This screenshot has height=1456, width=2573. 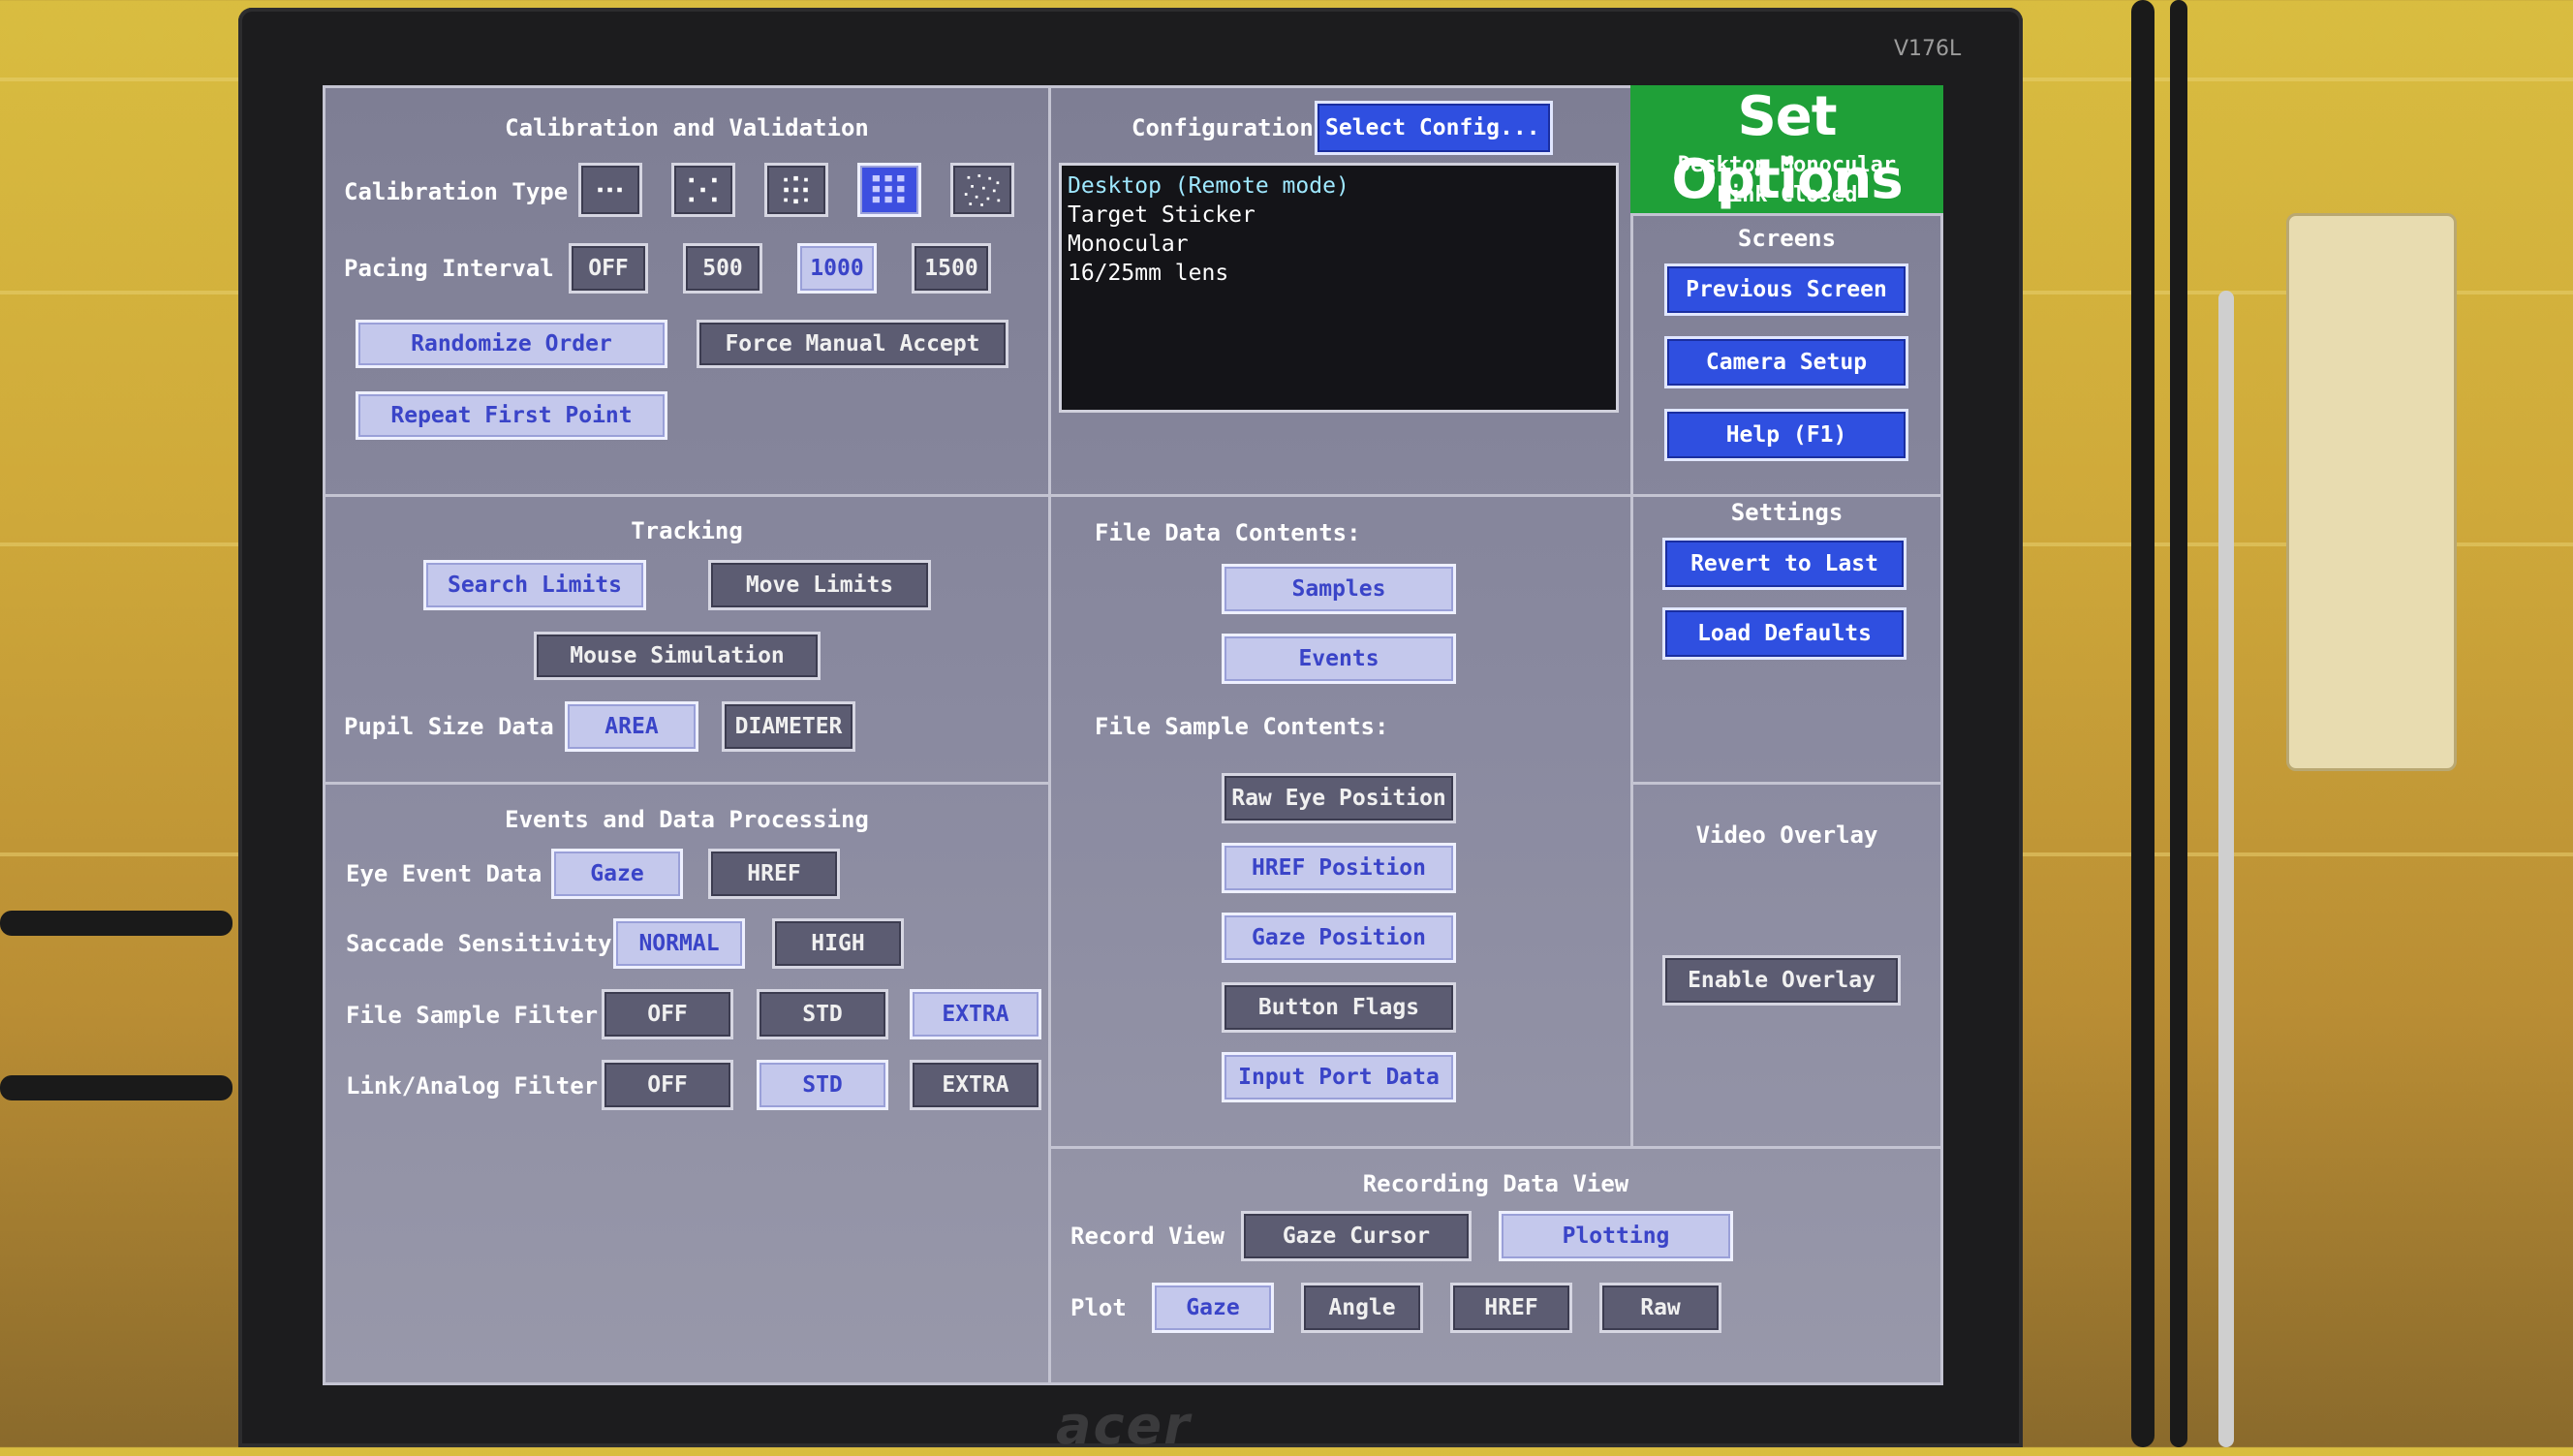 I want to click on eye-event-gaze-button: Gaze, so click(x=617, y=874).